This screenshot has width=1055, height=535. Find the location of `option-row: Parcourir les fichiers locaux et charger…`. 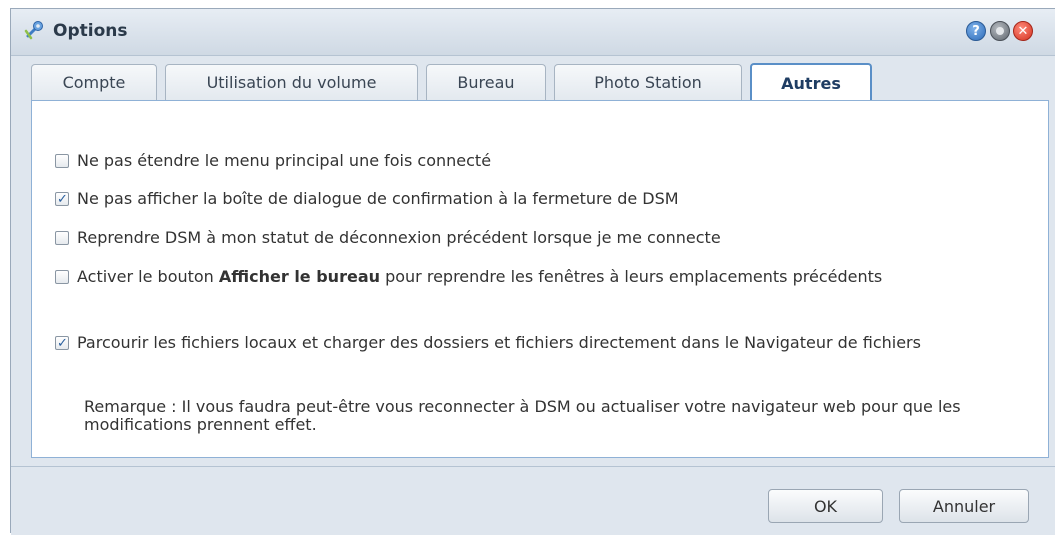

option-row: Parcourir les fichiers locaux et charger… is located at coordinates (535, 343).